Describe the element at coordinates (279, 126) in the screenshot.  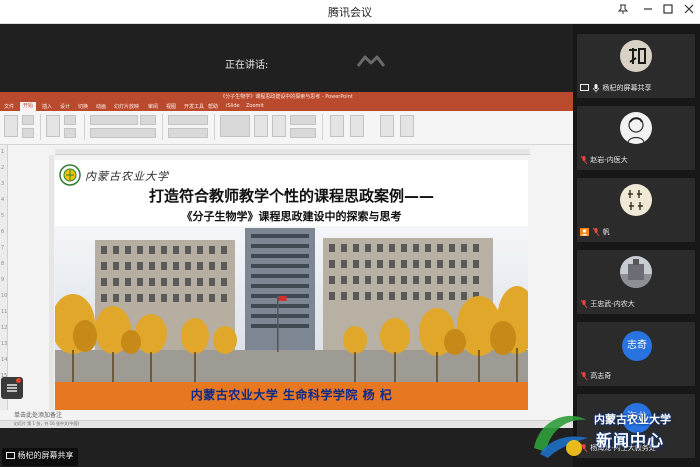
I see `quick-styles-button` at that location.